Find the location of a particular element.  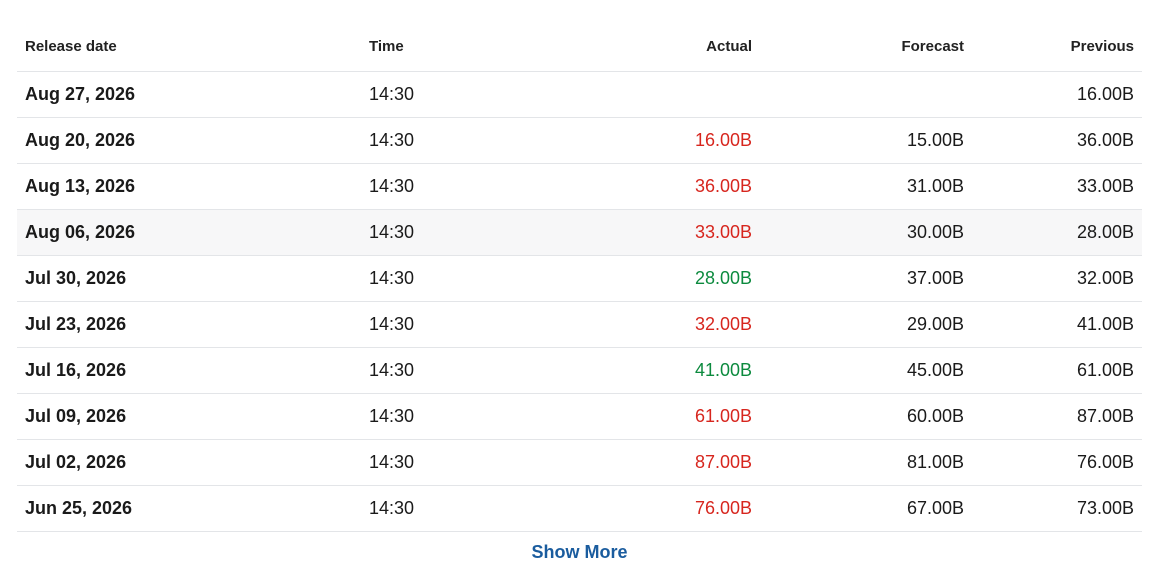

cell-actual is located at coordinates (658, 94).